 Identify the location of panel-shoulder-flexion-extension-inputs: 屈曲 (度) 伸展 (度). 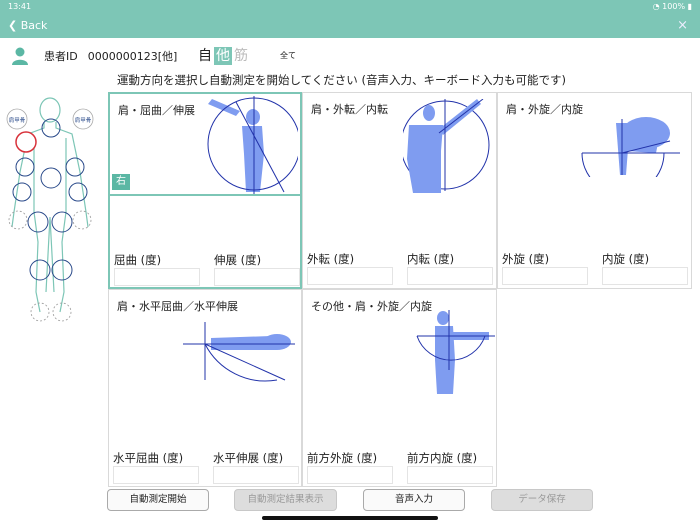
(205, 242).